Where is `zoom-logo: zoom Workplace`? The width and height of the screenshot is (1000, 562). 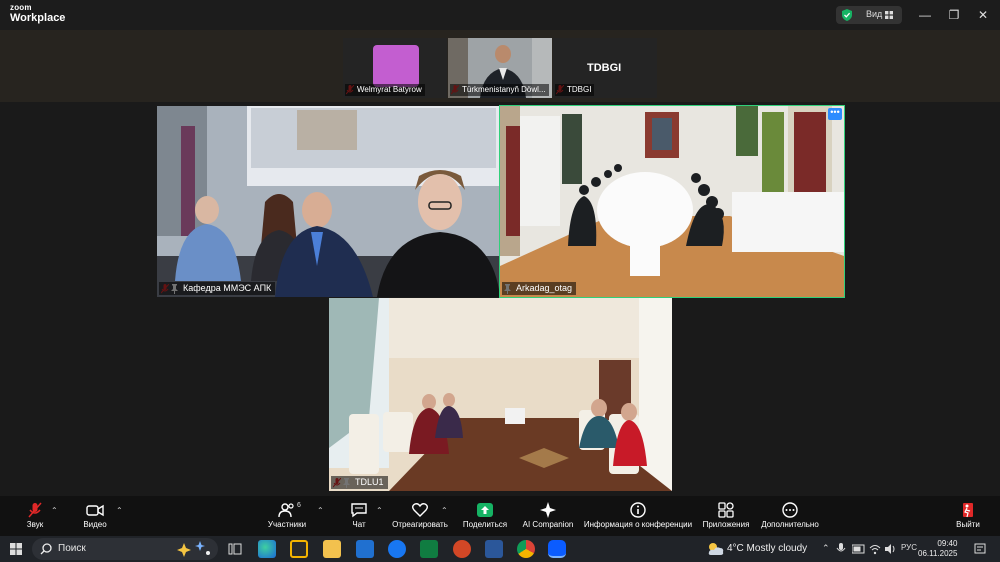 zoom-logo: zoom Workplace is located at coordinates (37, 14).